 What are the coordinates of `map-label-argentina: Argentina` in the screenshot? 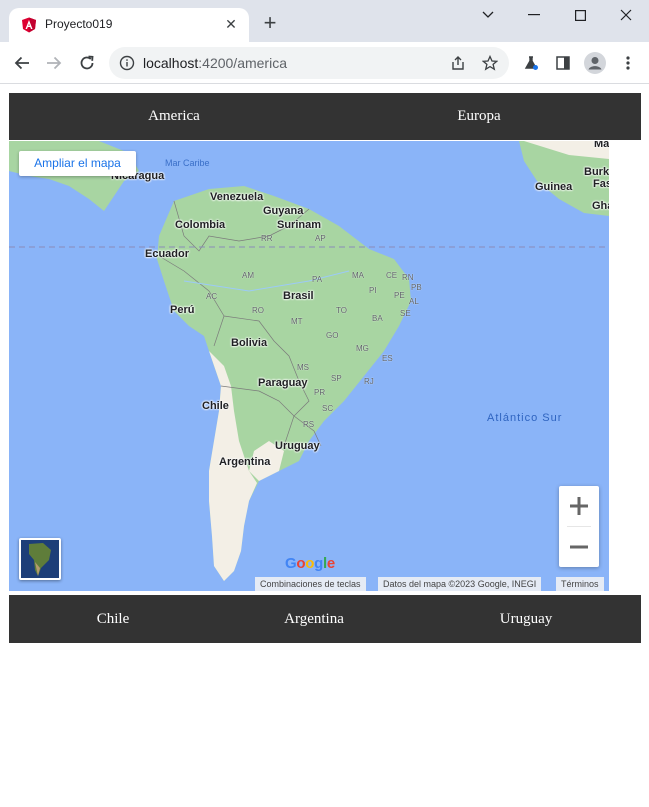 It's located at (245, 462).